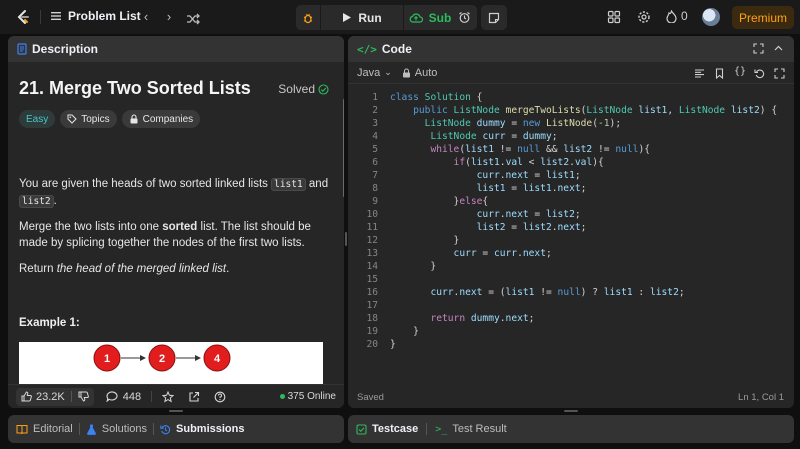 The width and height of the screenshot is (800, 449). I want to click on debug-button, so click(308, 17).